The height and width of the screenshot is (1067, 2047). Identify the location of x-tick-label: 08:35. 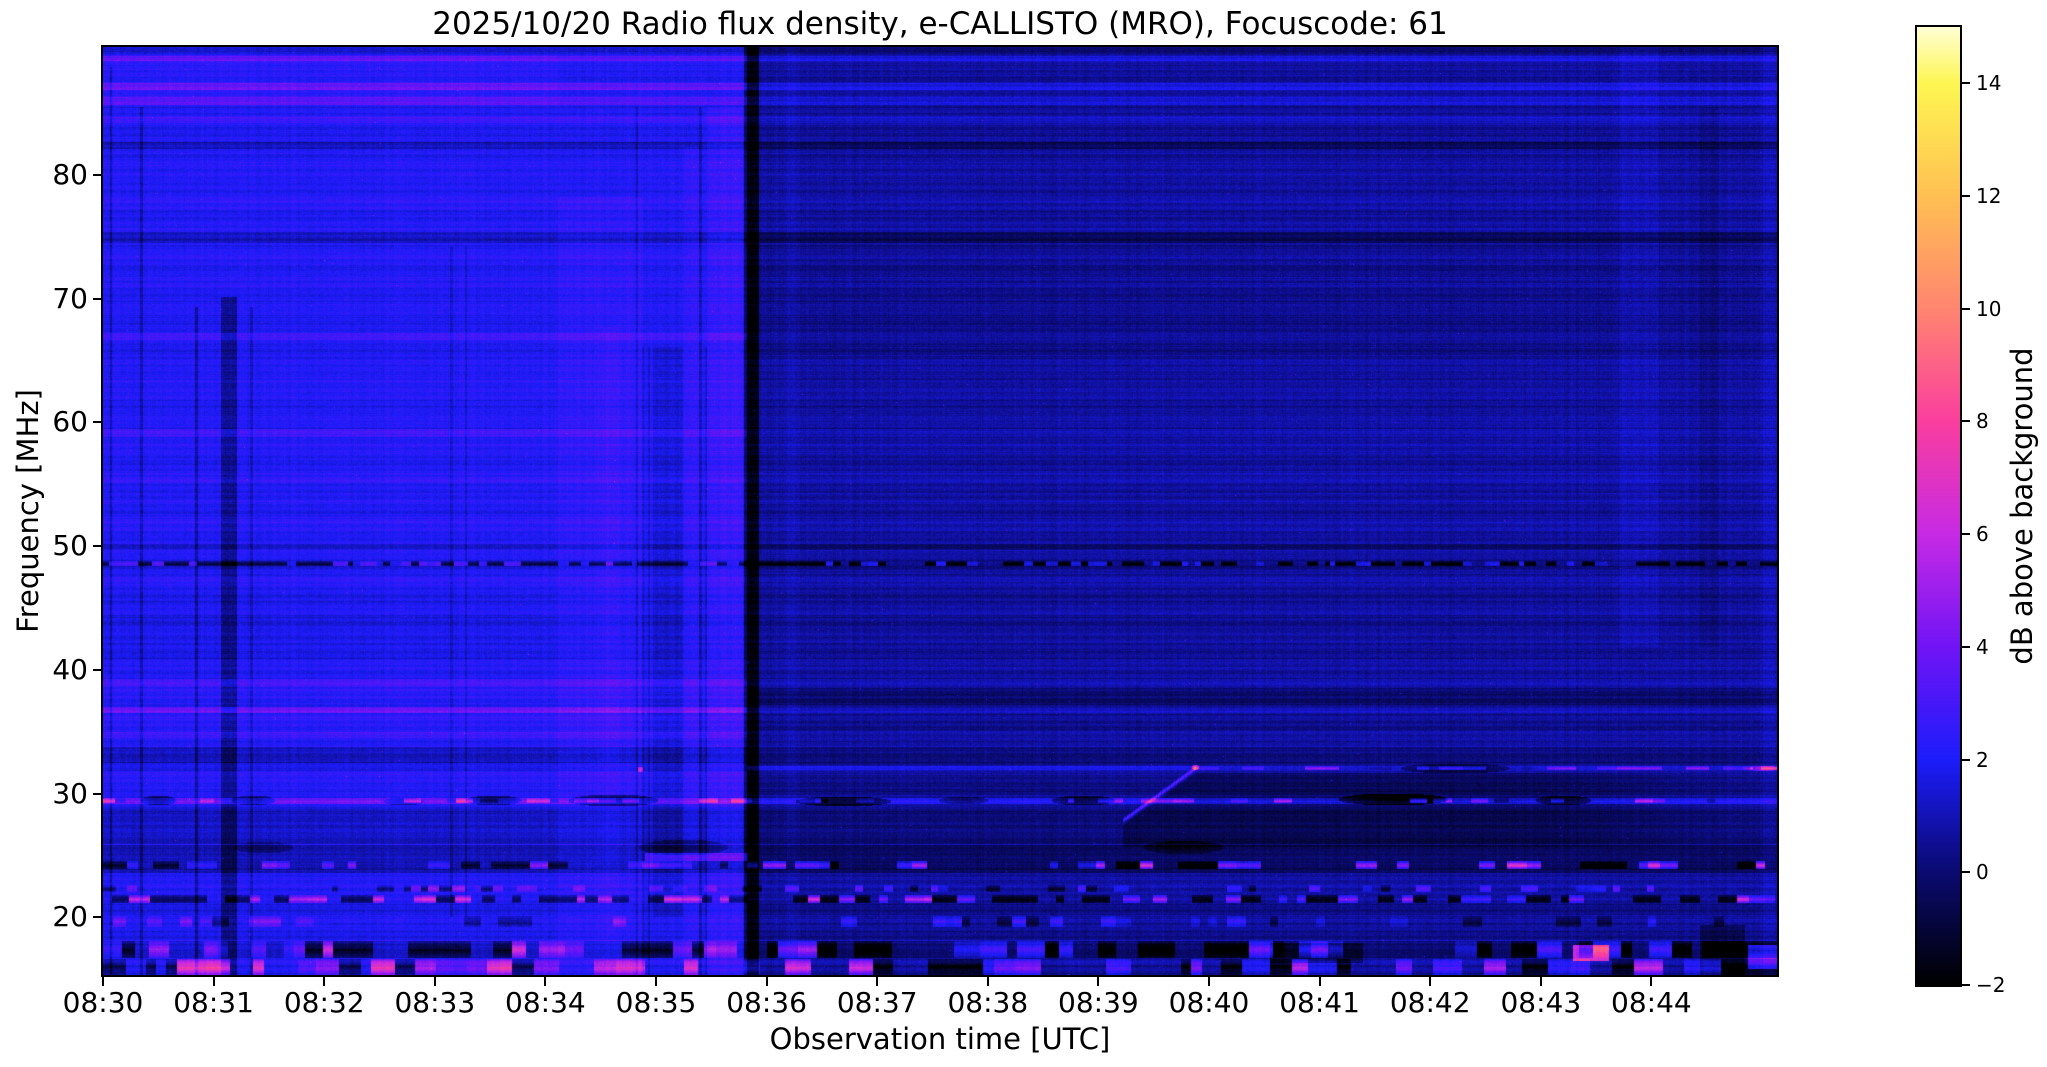
(656, 1002).